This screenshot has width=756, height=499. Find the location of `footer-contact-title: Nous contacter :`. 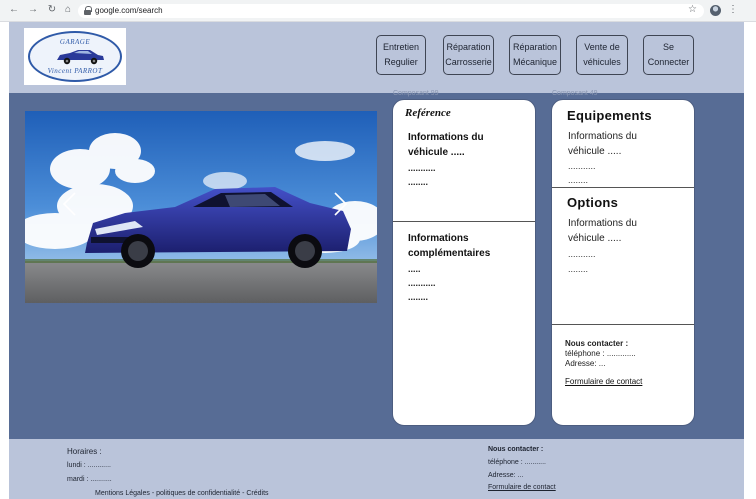

footer-contact-title: Nous contacter : is located at coordinates (516, 449).